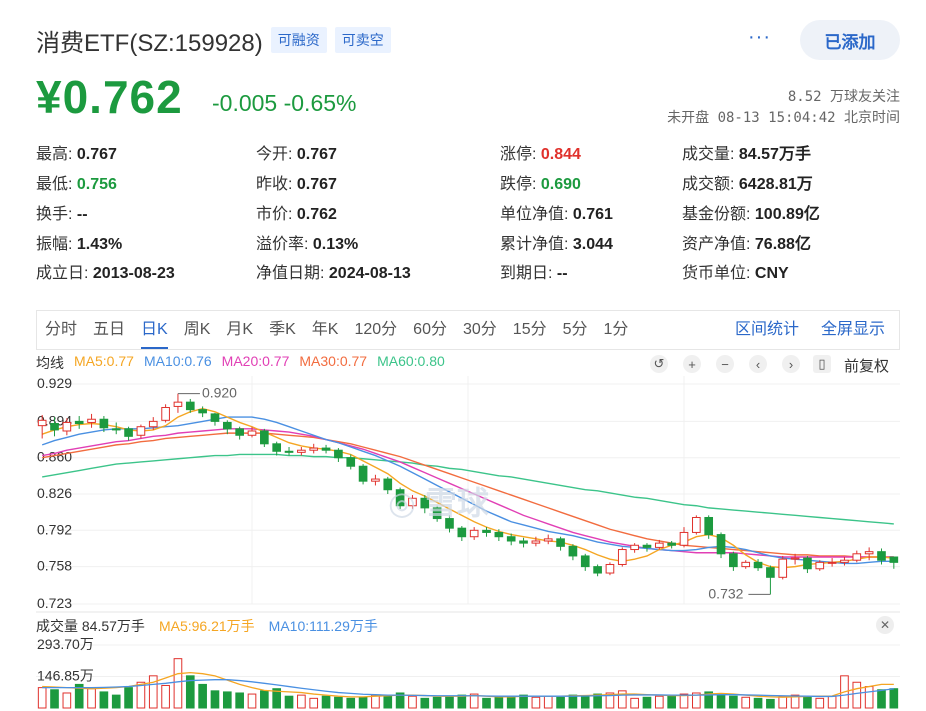 This screenshot has height=711, width=926. What do you see at coordinates (866, 365) in the screenshot?
I see `adjust-restore-select: 前复权` at bounding box center [866, 365].